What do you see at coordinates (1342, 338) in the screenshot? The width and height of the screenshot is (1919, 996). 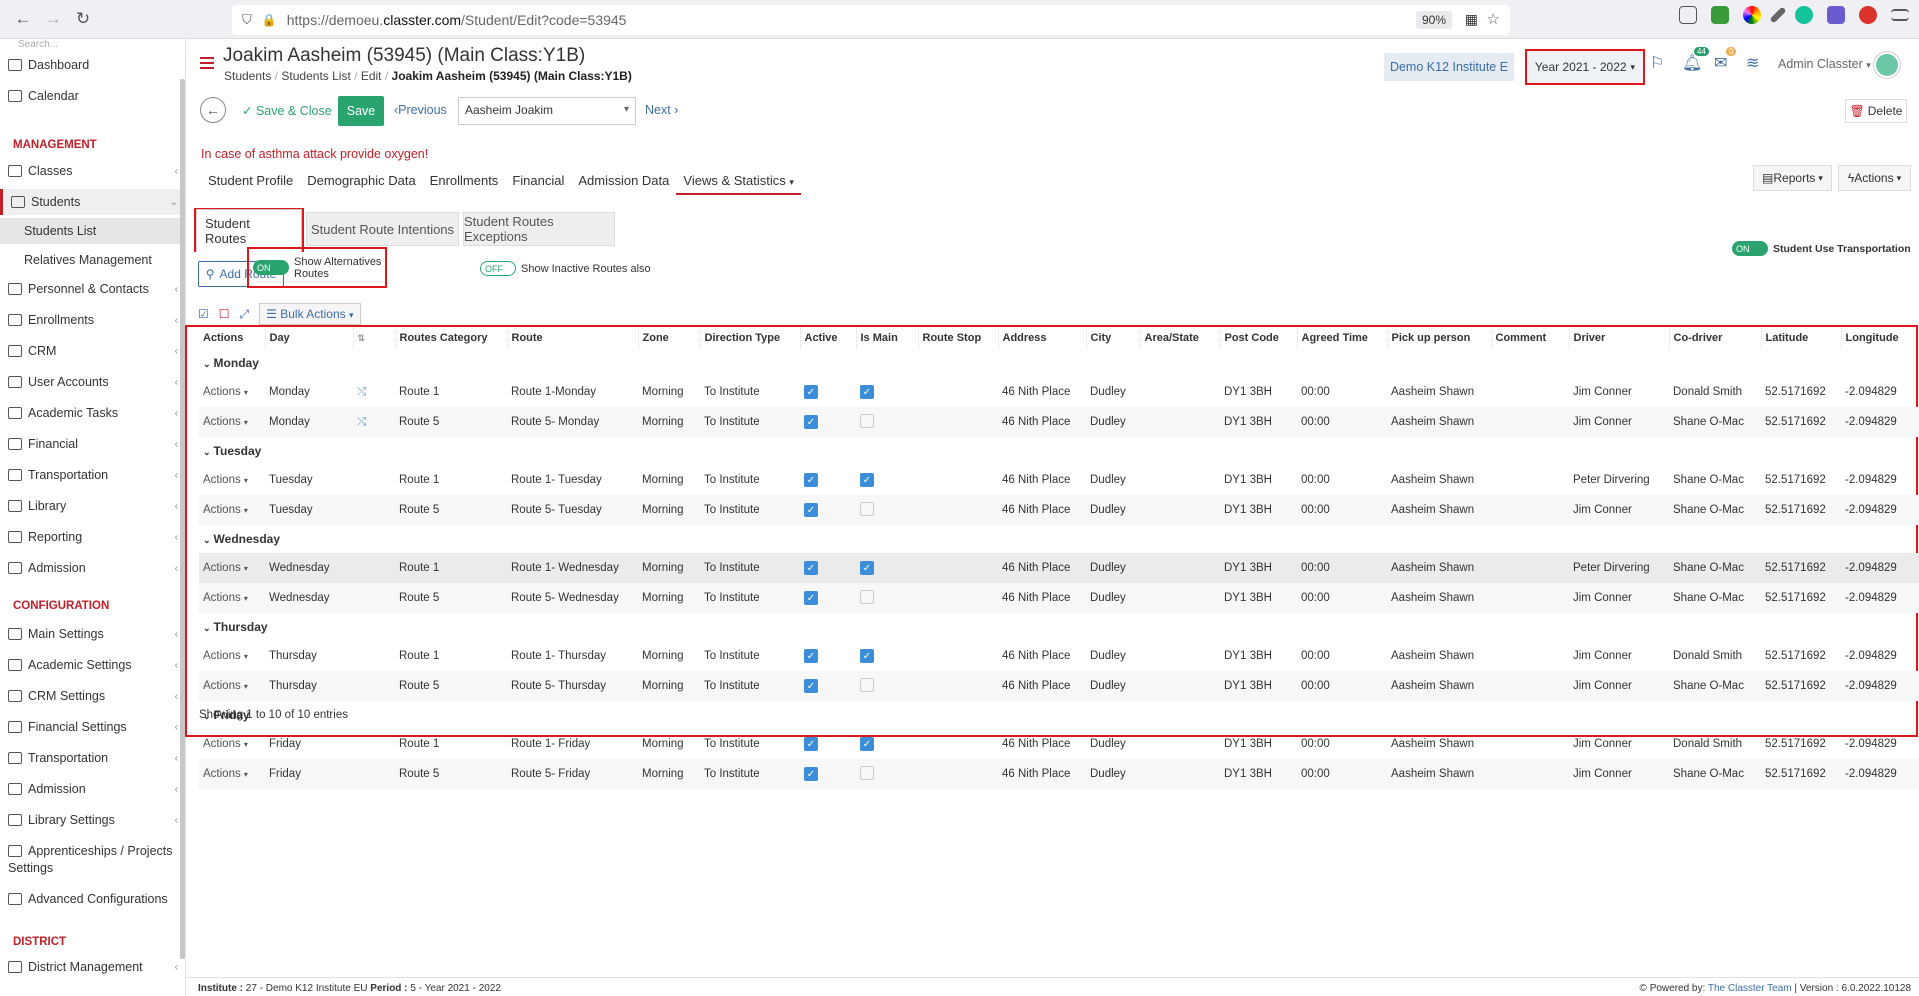 I see `col-agreed-time: Agreed Time` at bounding box center [1342, 338].